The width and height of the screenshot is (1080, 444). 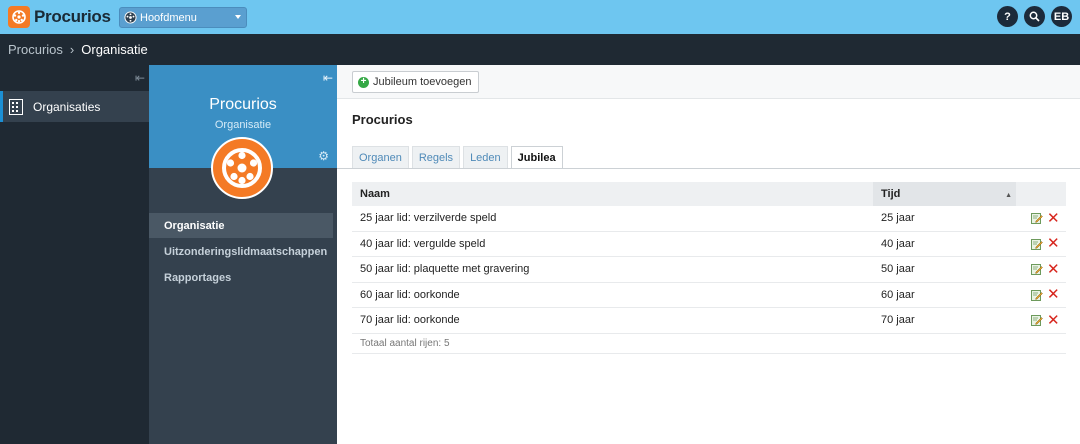 What do you see at coordinates (445, 269) in the screenshot?
I see `cell-naam: 50 jaar lid: plaquette met gravering` at bounding box center [445, 269].